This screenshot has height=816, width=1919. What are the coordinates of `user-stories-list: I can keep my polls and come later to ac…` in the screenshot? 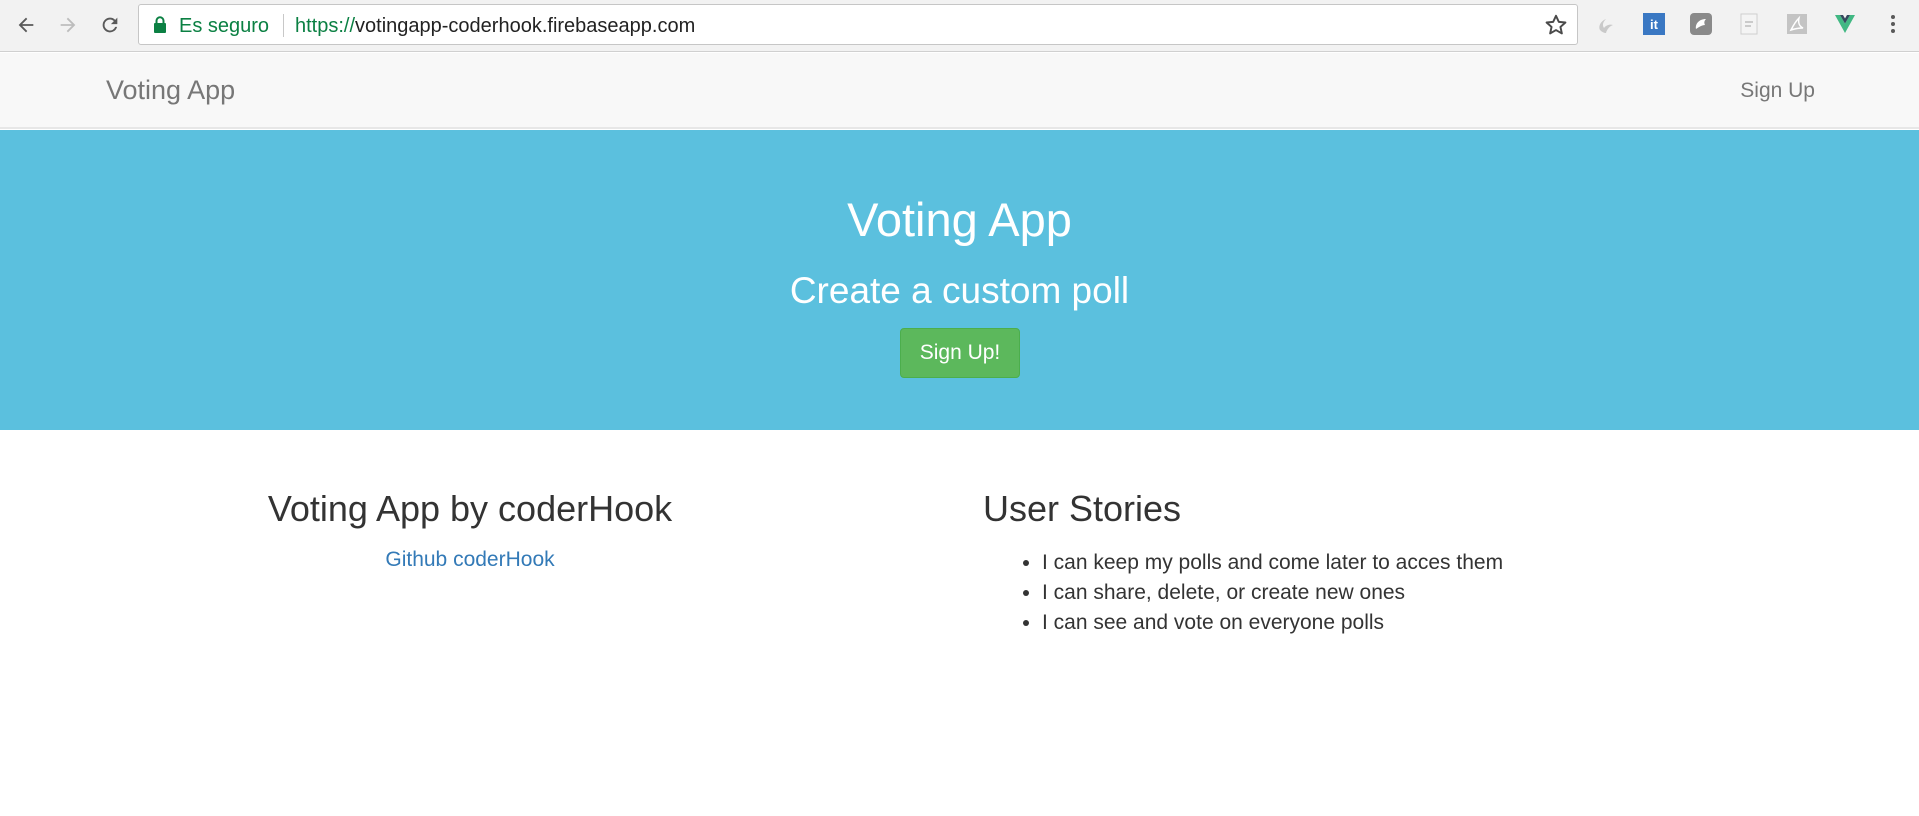 It's located at (1362, 593).